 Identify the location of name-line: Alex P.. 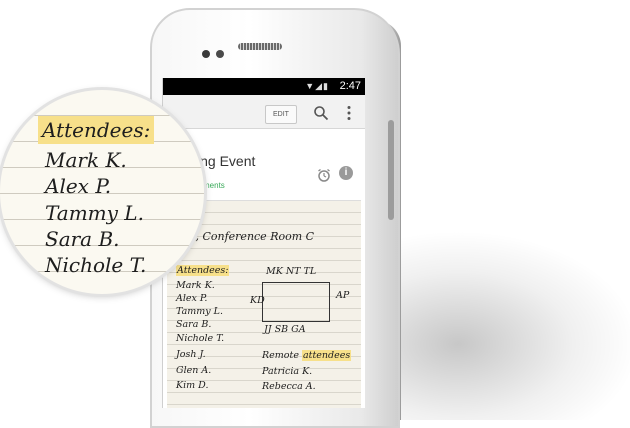
(192, 298).